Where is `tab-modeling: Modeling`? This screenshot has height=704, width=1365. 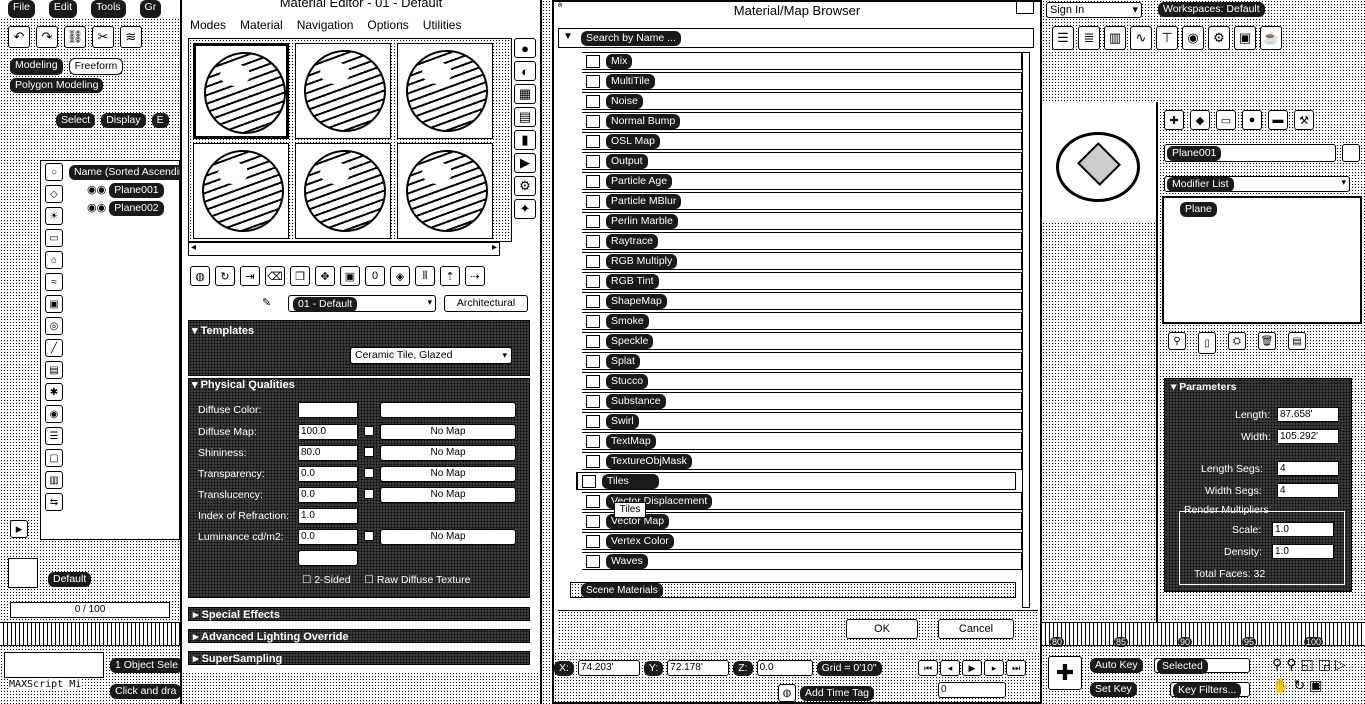 tab-modeling: Modeling is located at coordinates (36, 66).